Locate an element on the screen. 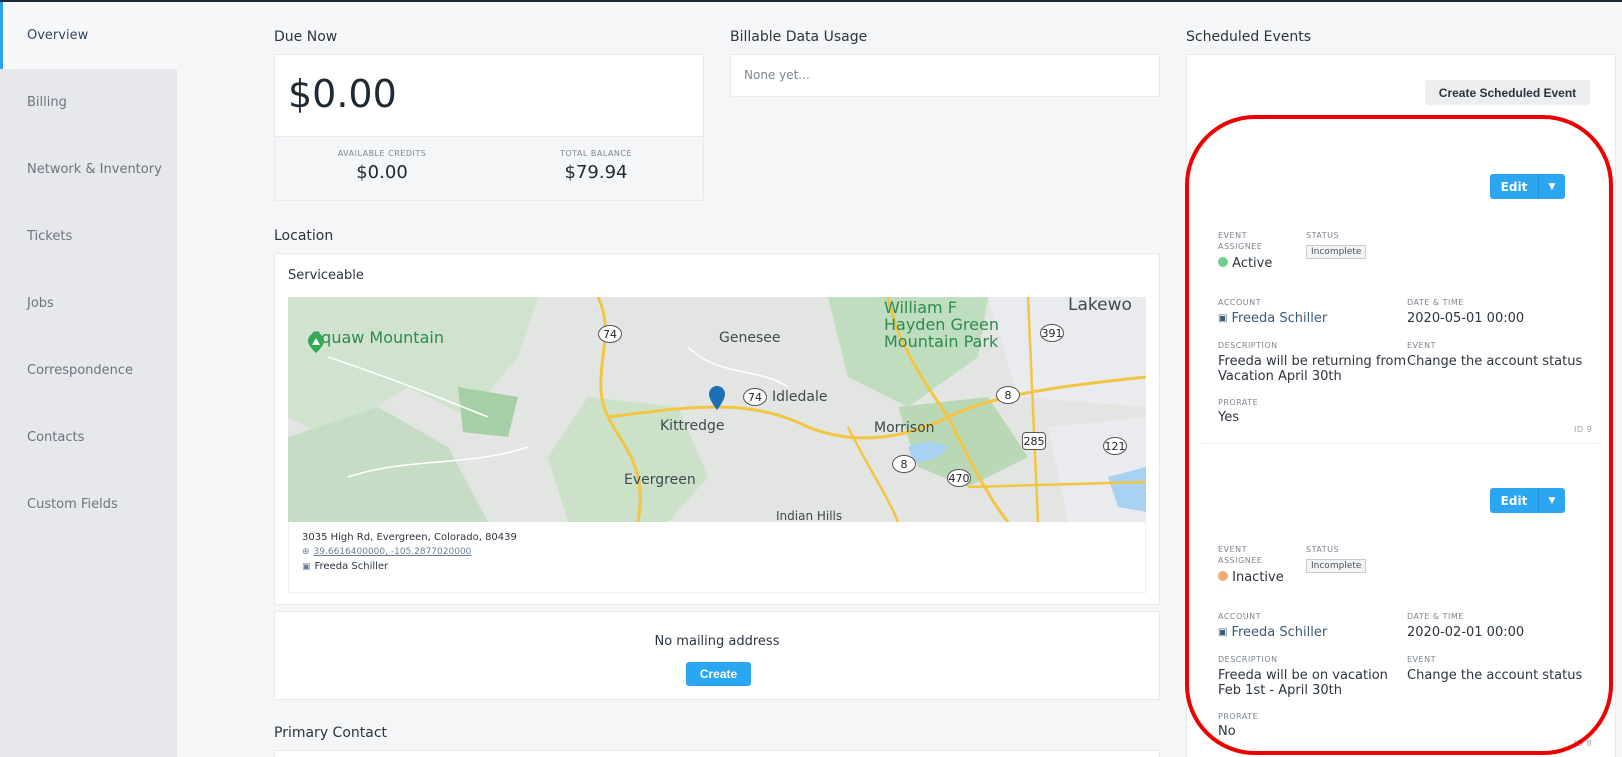  event-1-account-link: ▣ Freeda Schiller is located at coordinates (1272, 318).